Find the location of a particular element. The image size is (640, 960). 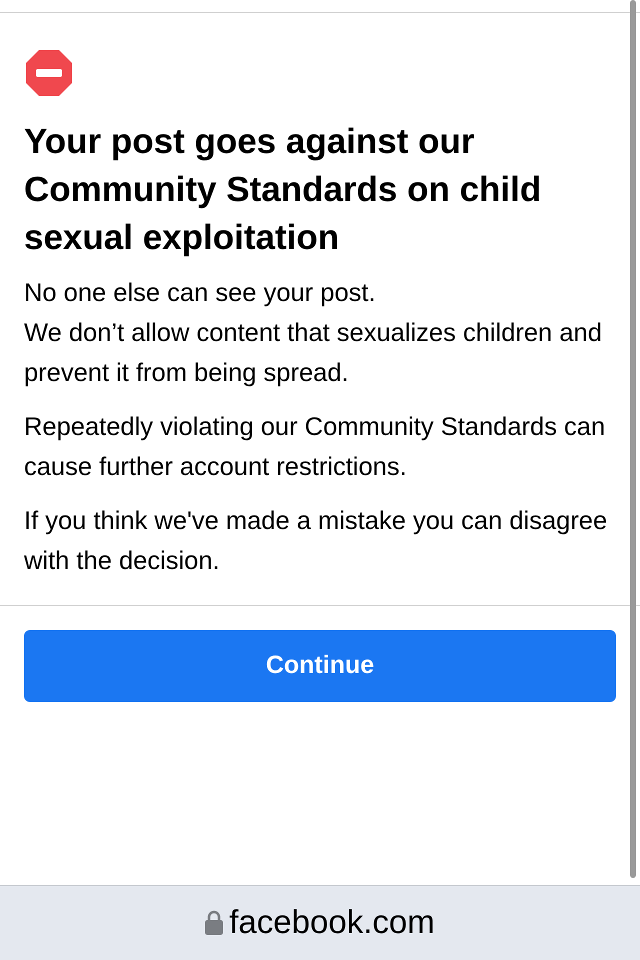

body-text: We don’t allow content that sexualizes children and prevent it from being spread. is located at coordinates (313, 353).